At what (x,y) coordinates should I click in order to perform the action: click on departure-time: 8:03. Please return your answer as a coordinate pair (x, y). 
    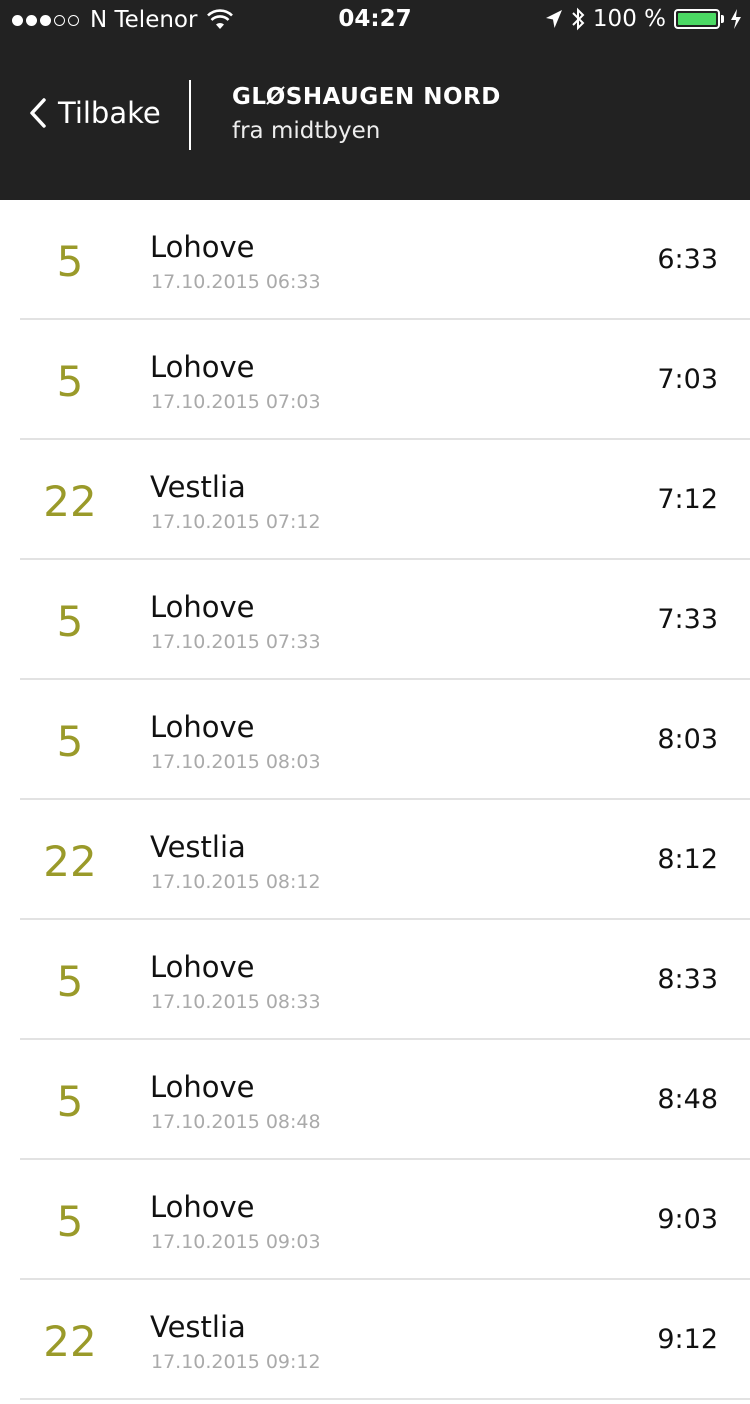
    Looking at the image, I should click on (687, 739).